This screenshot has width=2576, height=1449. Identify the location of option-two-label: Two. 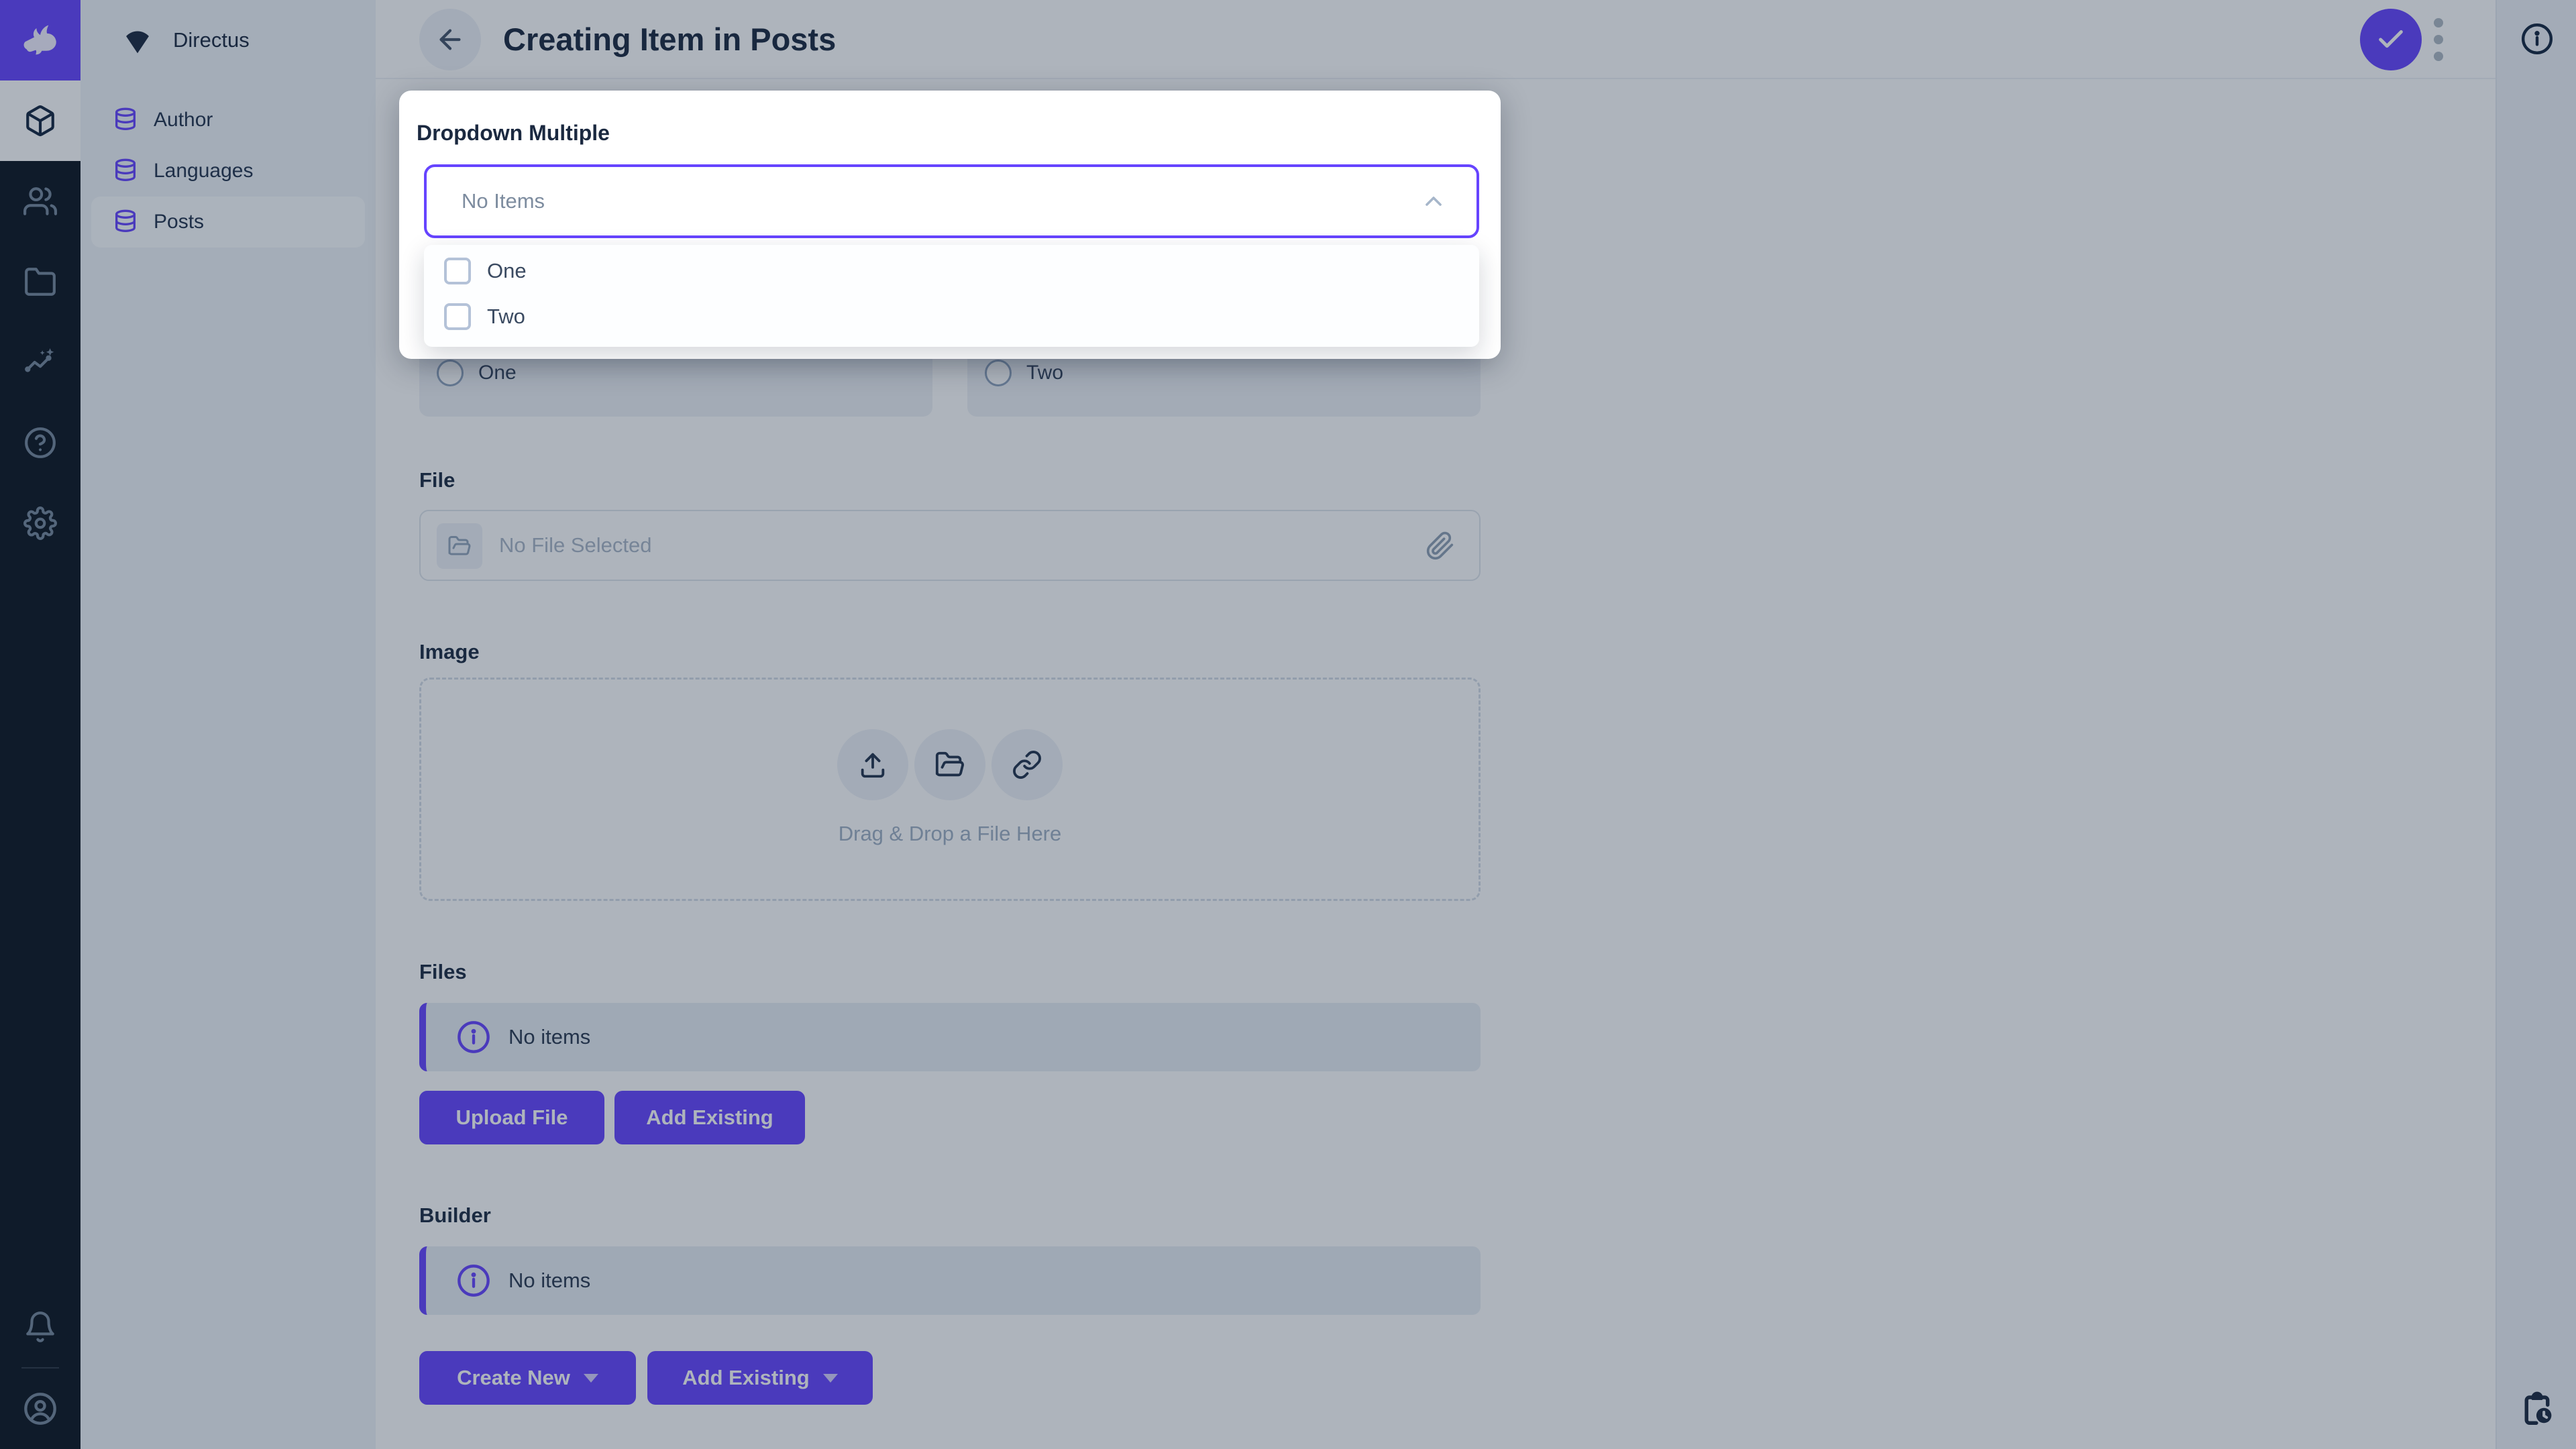
(506, 316).